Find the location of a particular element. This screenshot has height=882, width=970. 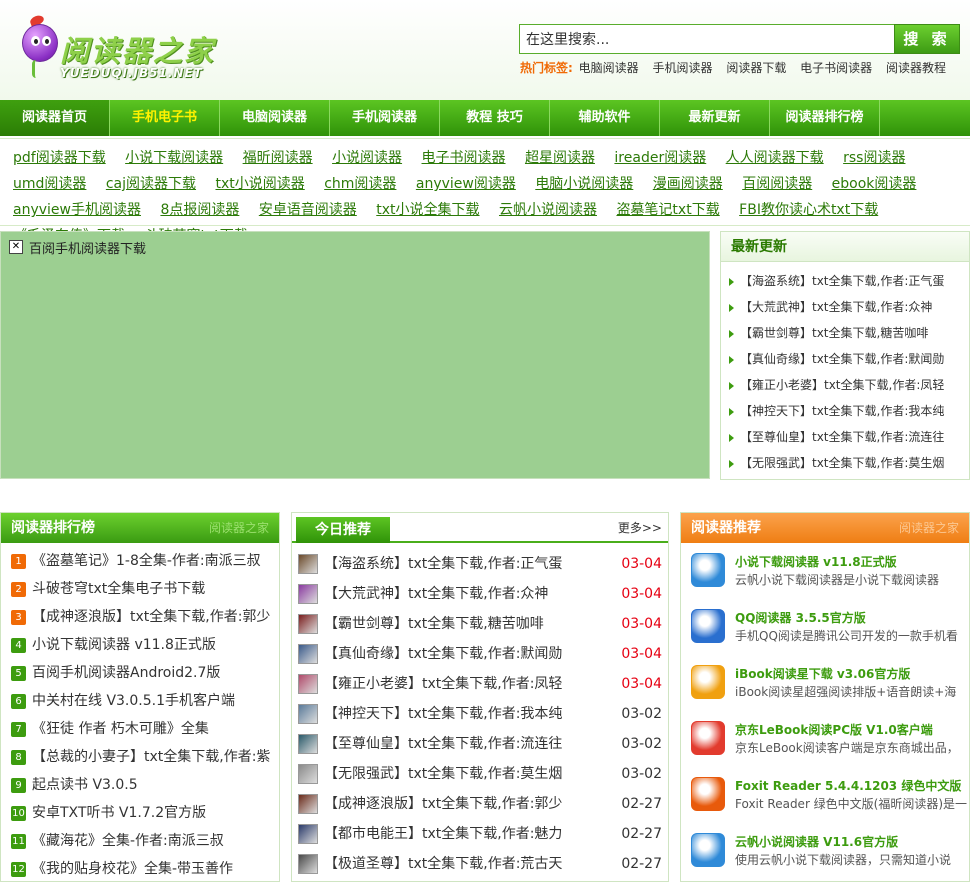

latest-item: 【至尊仙皇】txt全集下载,作者:流连往 is located at coordinates (848, 437).